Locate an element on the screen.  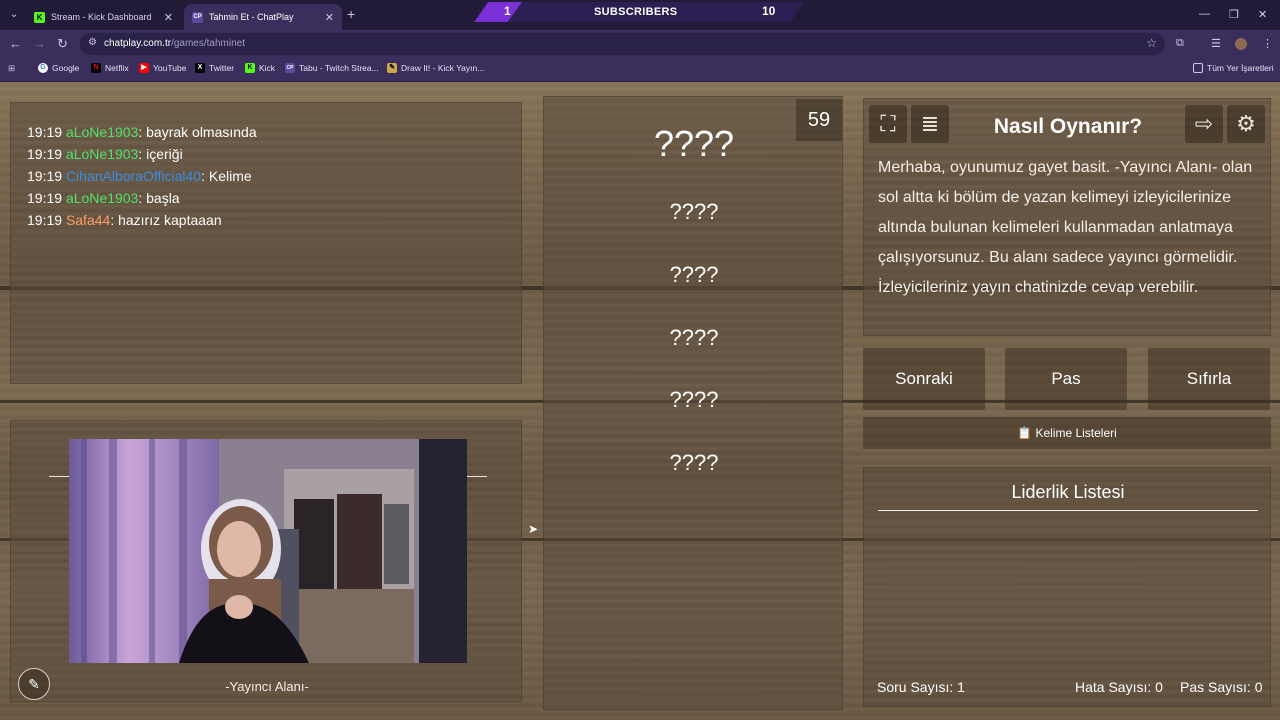
url-path: /games/tahminet is located at coordinates (208, 43).